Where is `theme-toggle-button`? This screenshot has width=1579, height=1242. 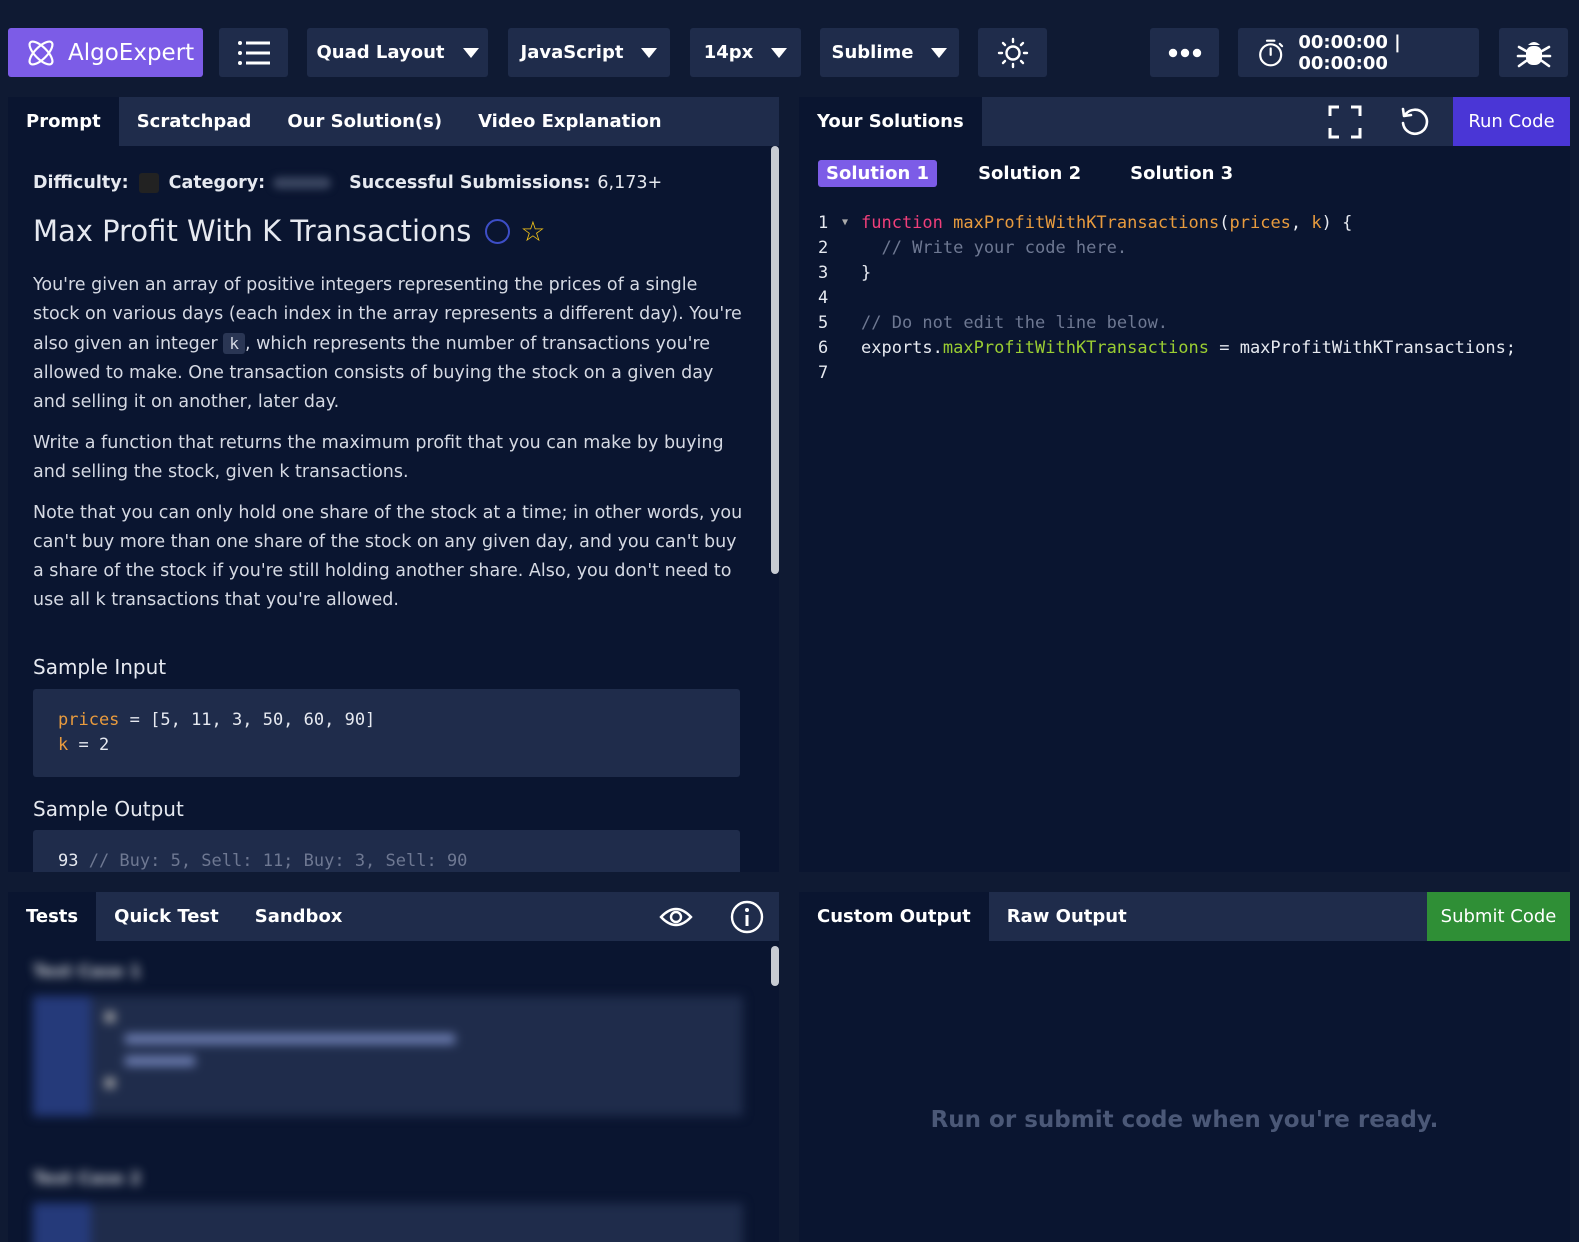
theme-toggle-button is located at coordinates (1012, 52).